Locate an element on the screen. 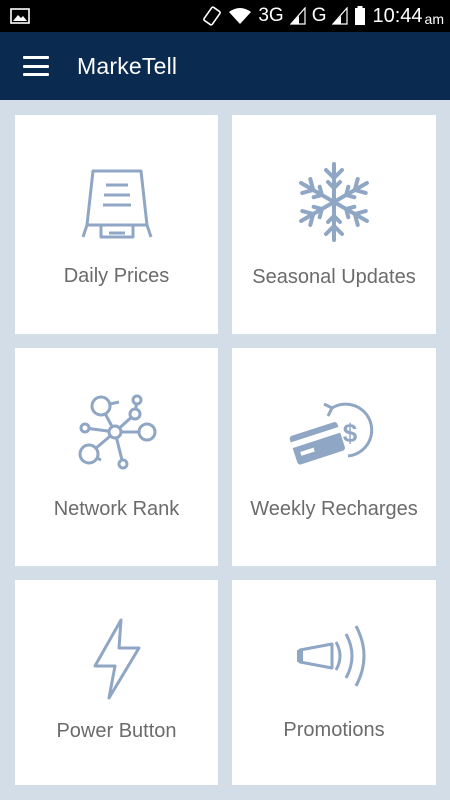 This screenshot has height=800, width=450. tile-label: Network Rank is located at coordinates (116, 509).